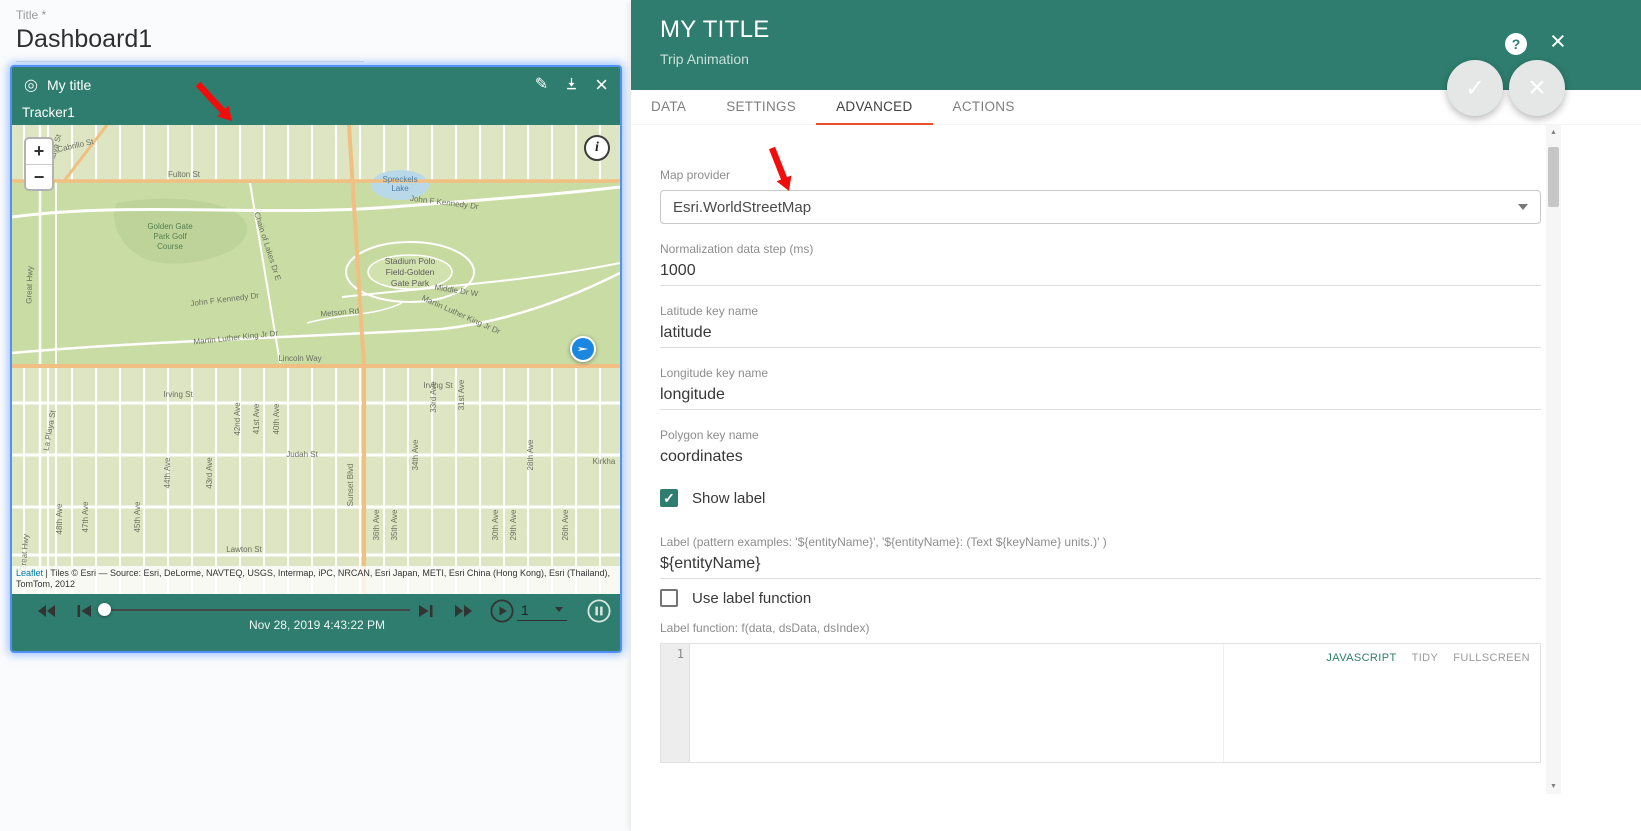  What do you see at coordinates (1100, 459) in the screenshot?
I see `polygon-key-input: coordinates` at bounding box center [1100, 459].